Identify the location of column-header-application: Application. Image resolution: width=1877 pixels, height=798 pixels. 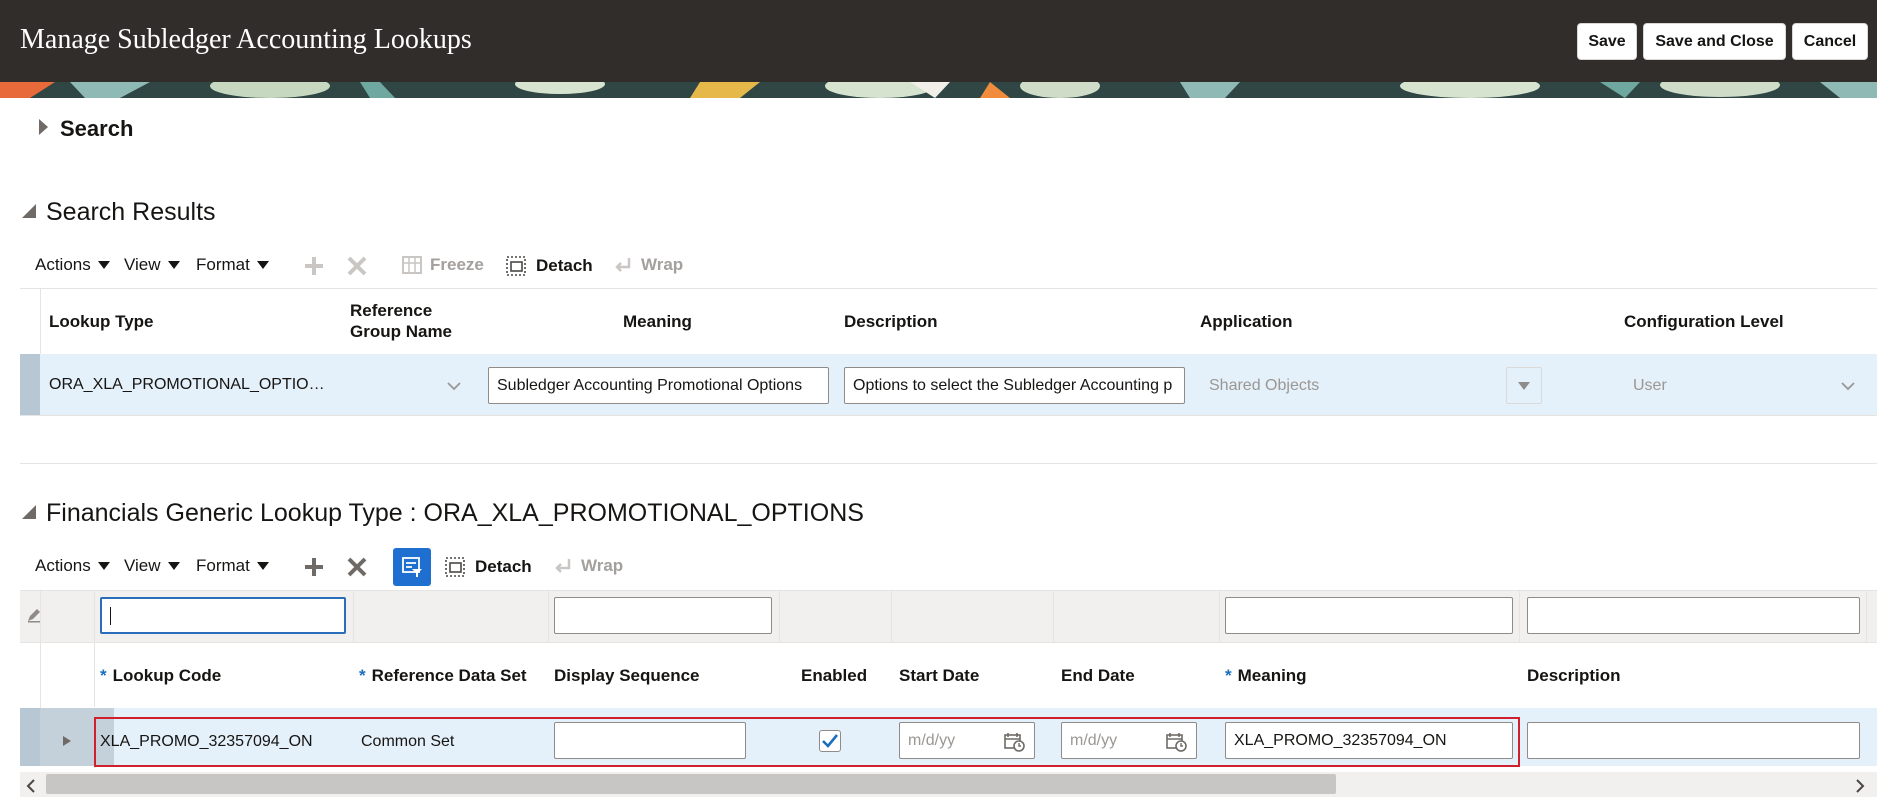
(1246, 322).